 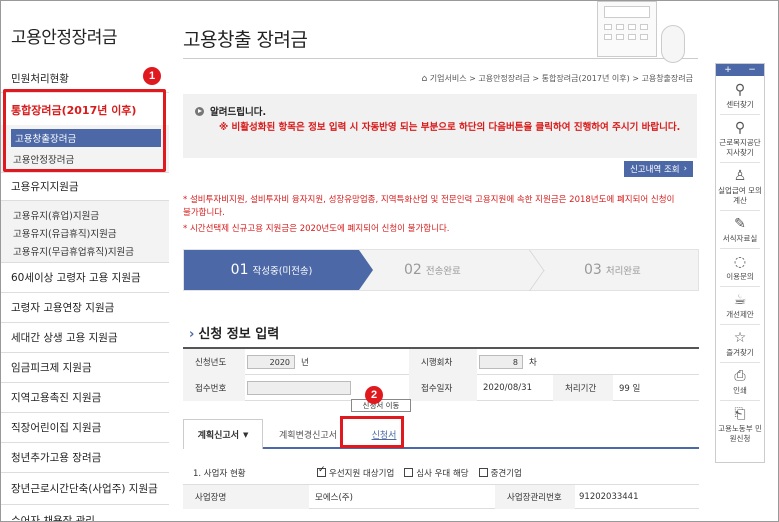 I want to click on mid-size-company-checkbox, so click(x=483, y=472).